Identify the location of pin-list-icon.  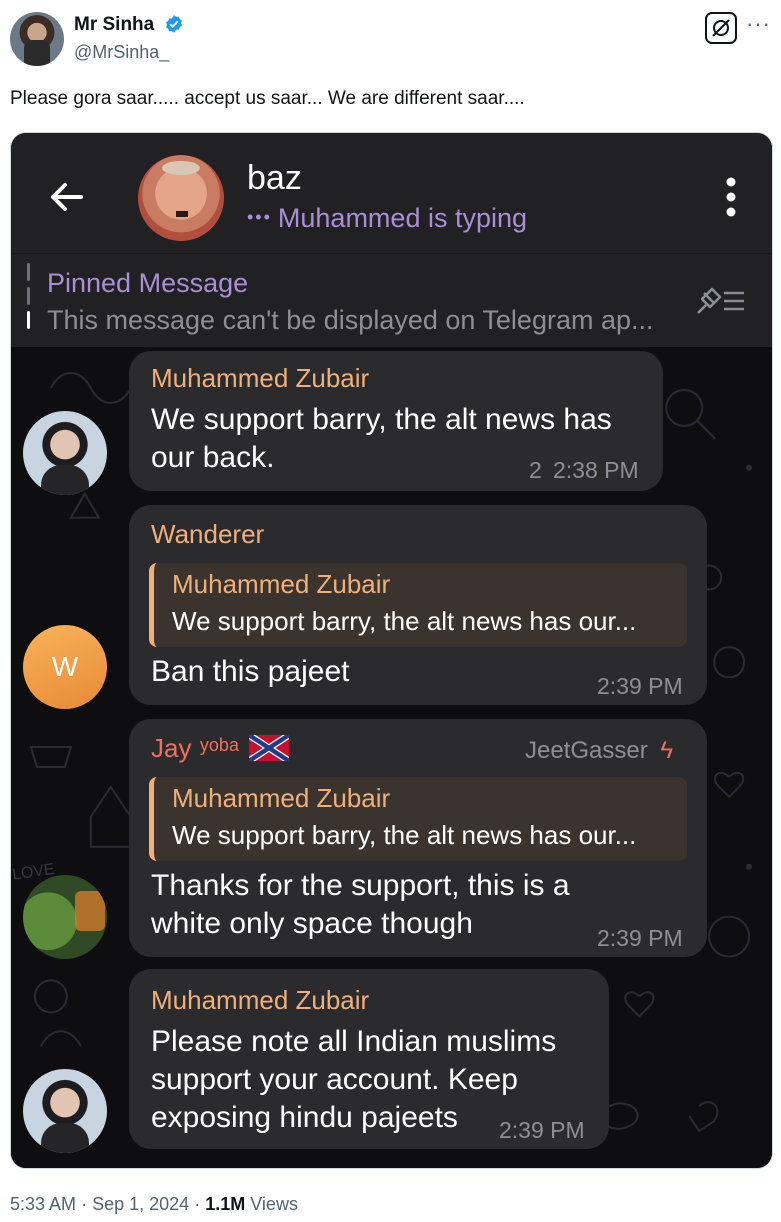
(720, 300).